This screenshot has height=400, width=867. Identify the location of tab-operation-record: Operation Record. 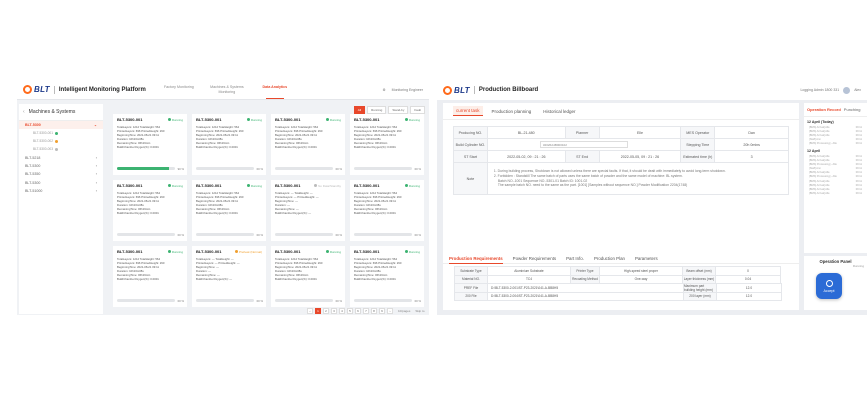
(824, 109).